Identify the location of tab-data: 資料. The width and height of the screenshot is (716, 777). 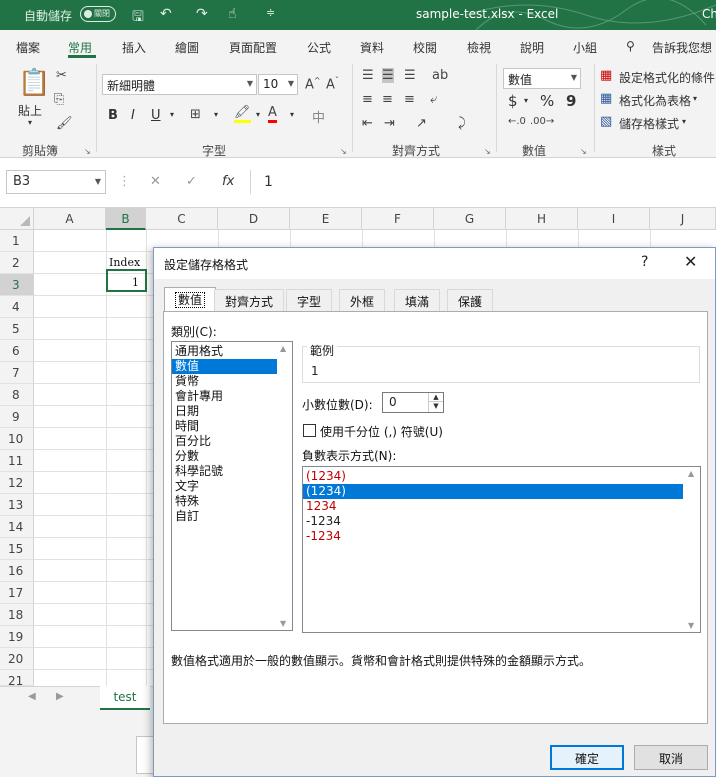
(372, 47).